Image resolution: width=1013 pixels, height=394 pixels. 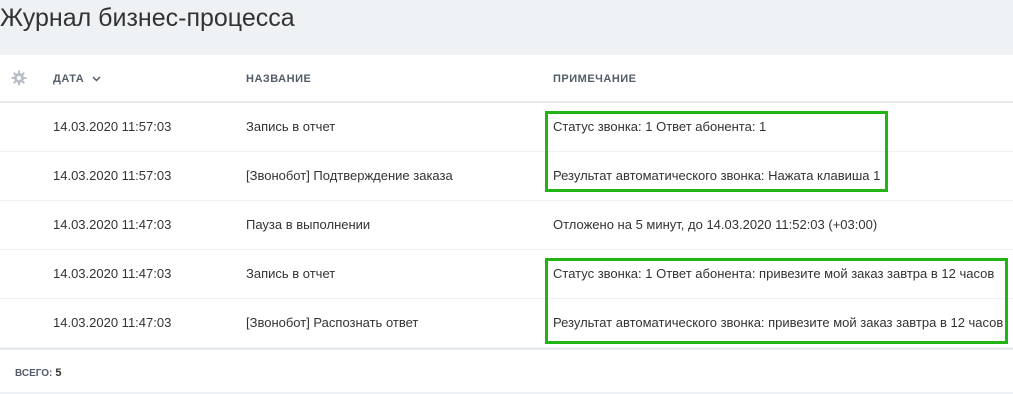 I want to click on table-footer: ВСЕГО: 5, so click(x=506, y=371).